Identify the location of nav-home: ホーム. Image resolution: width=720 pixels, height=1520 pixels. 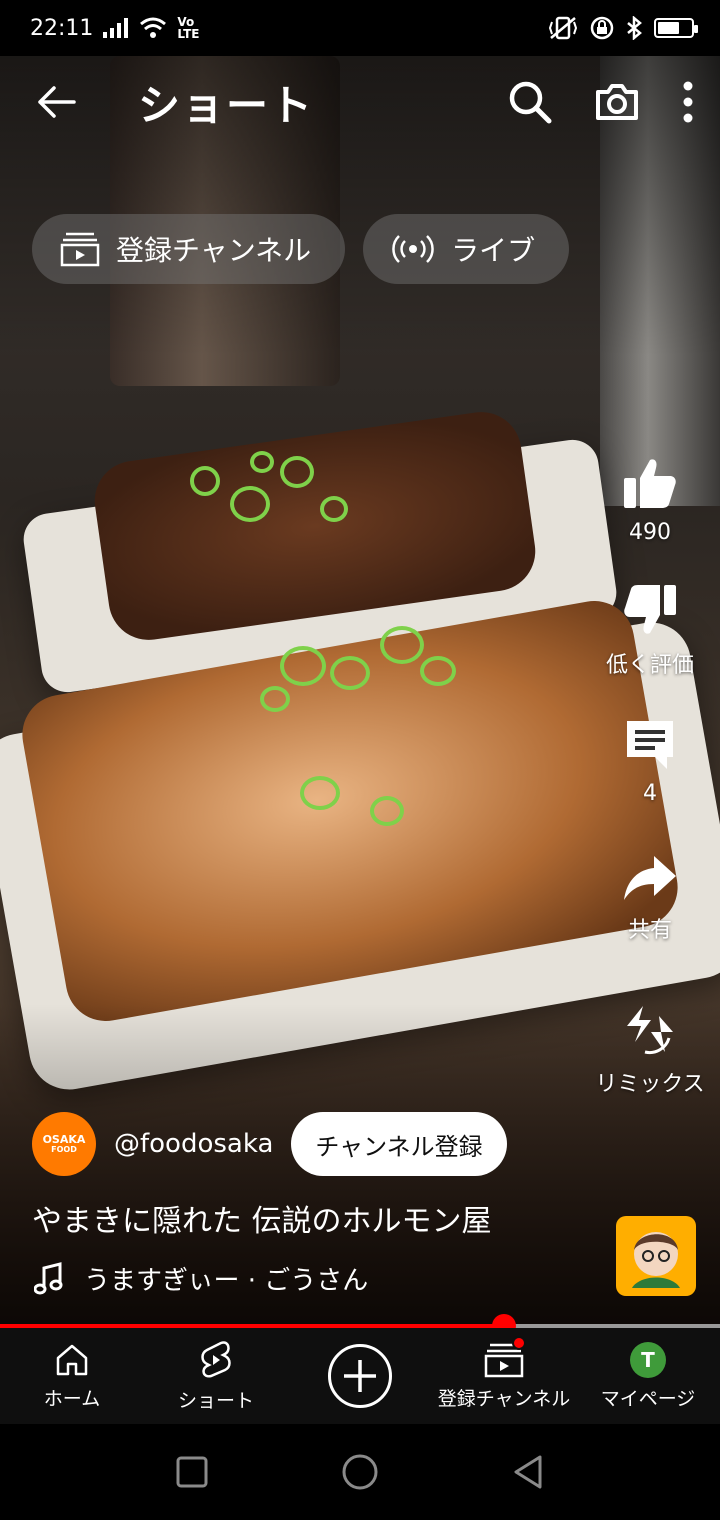
(72, 1376).